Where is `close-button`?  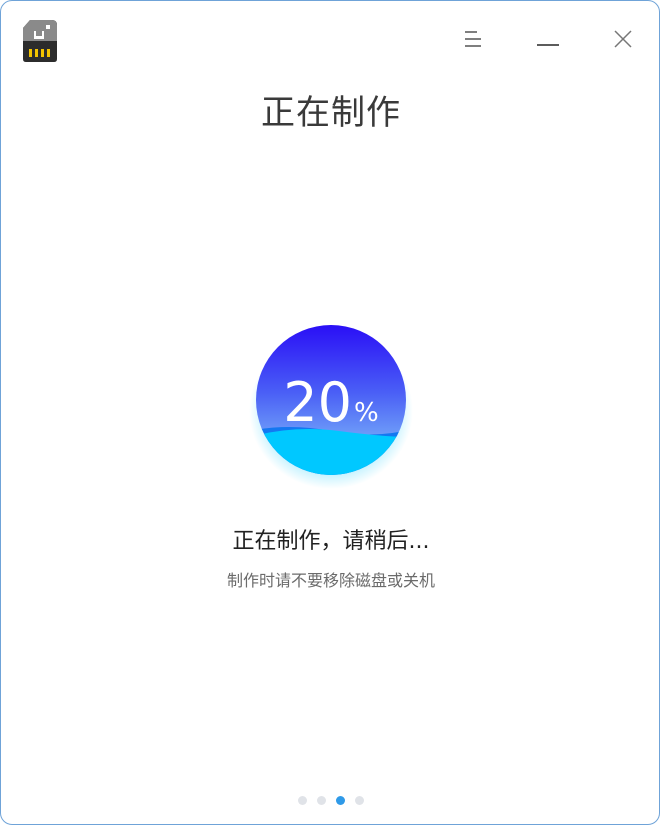 close-button is located at coordinates (623, 41).